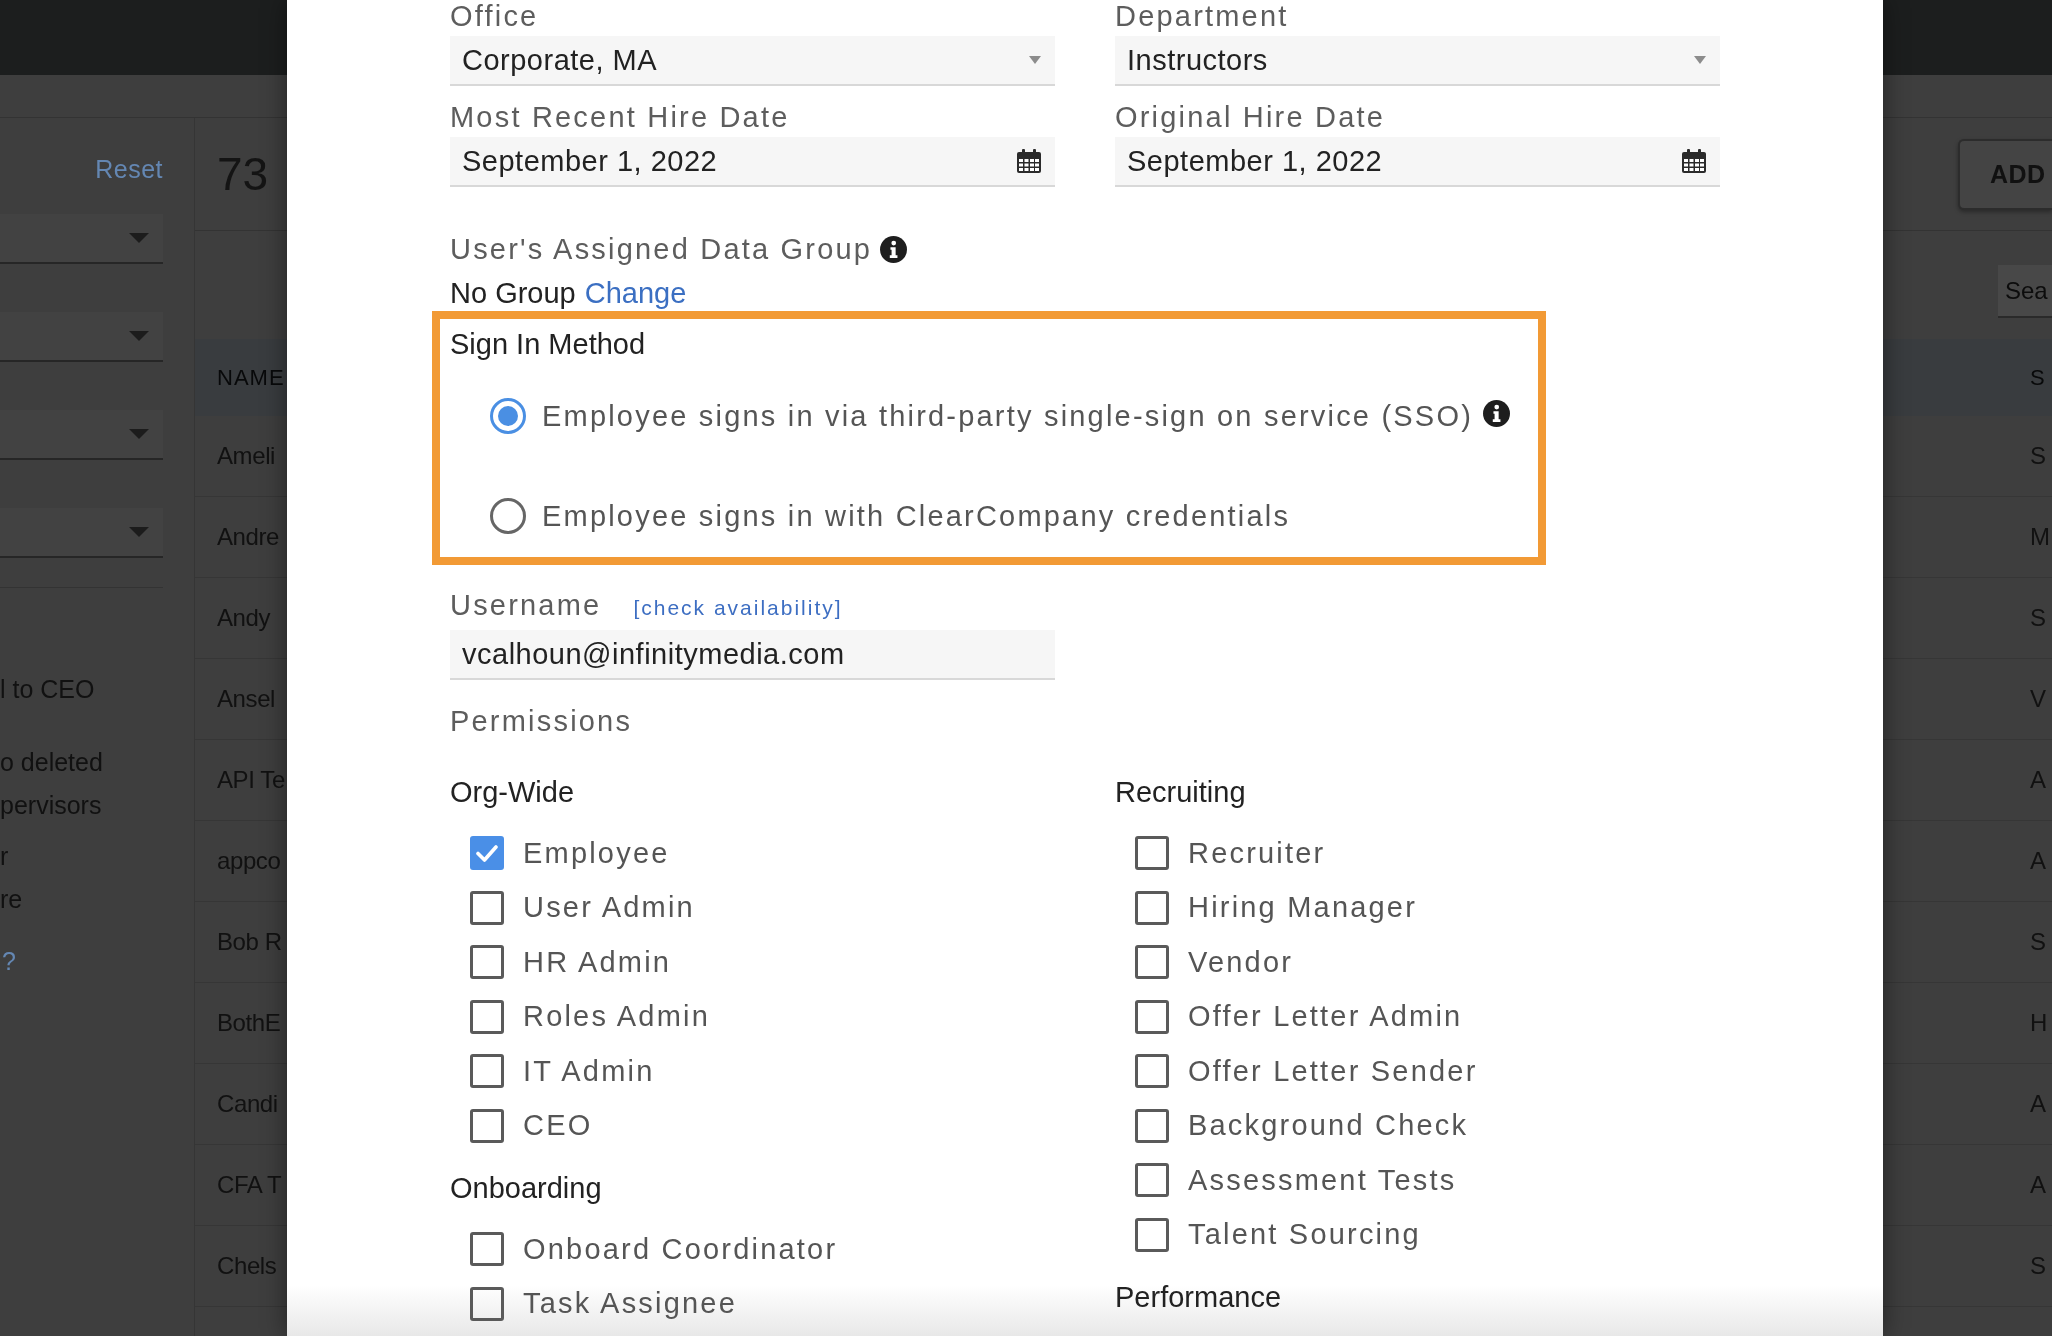  What do you see at coordinates (541, 721) in the screenshot?
I see `section-label: Permissions` at bounding box center [541, 721].